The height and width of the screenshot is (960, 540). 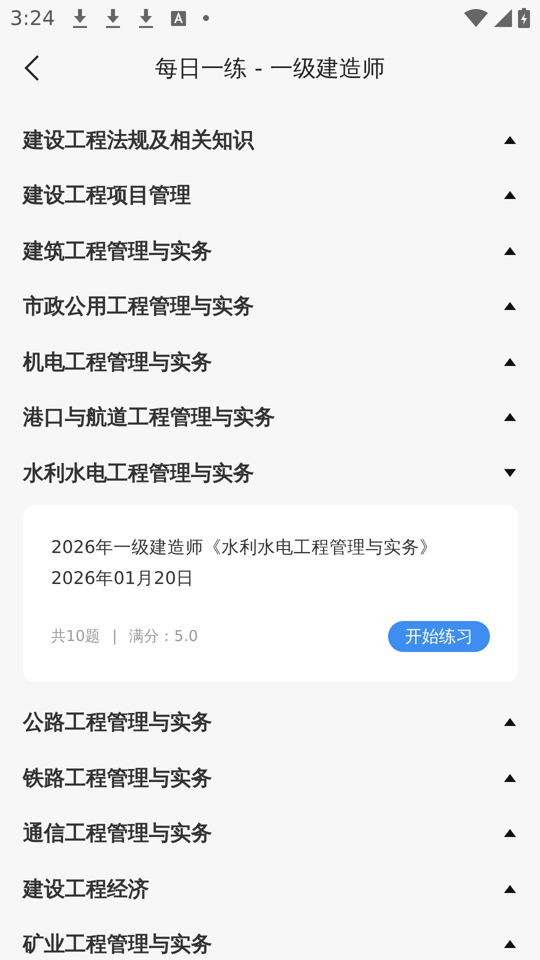 What do you see at coordinates (75, 636) in the screenshot?
I see `question-count: 共10题` at bounding box center [75, 636].